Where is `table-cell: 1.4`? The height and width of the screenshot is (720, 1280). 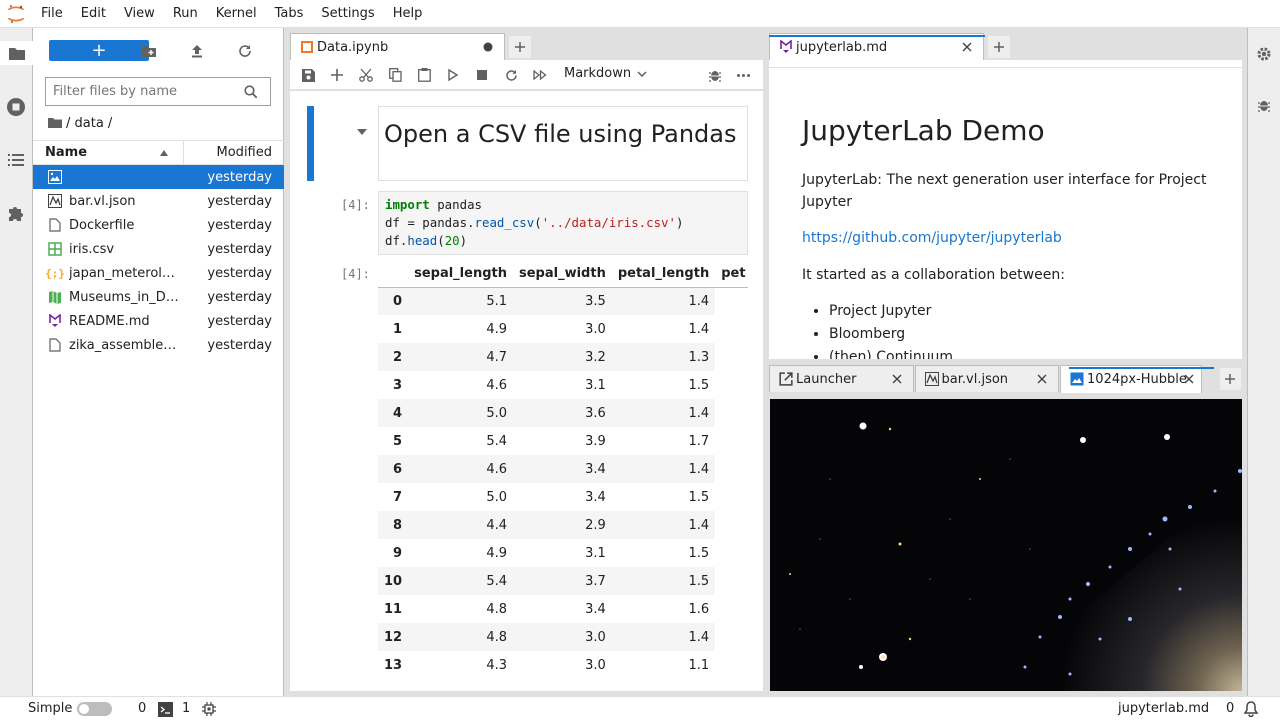 table-cell: 1.4 is located at coordinates (699, 301).